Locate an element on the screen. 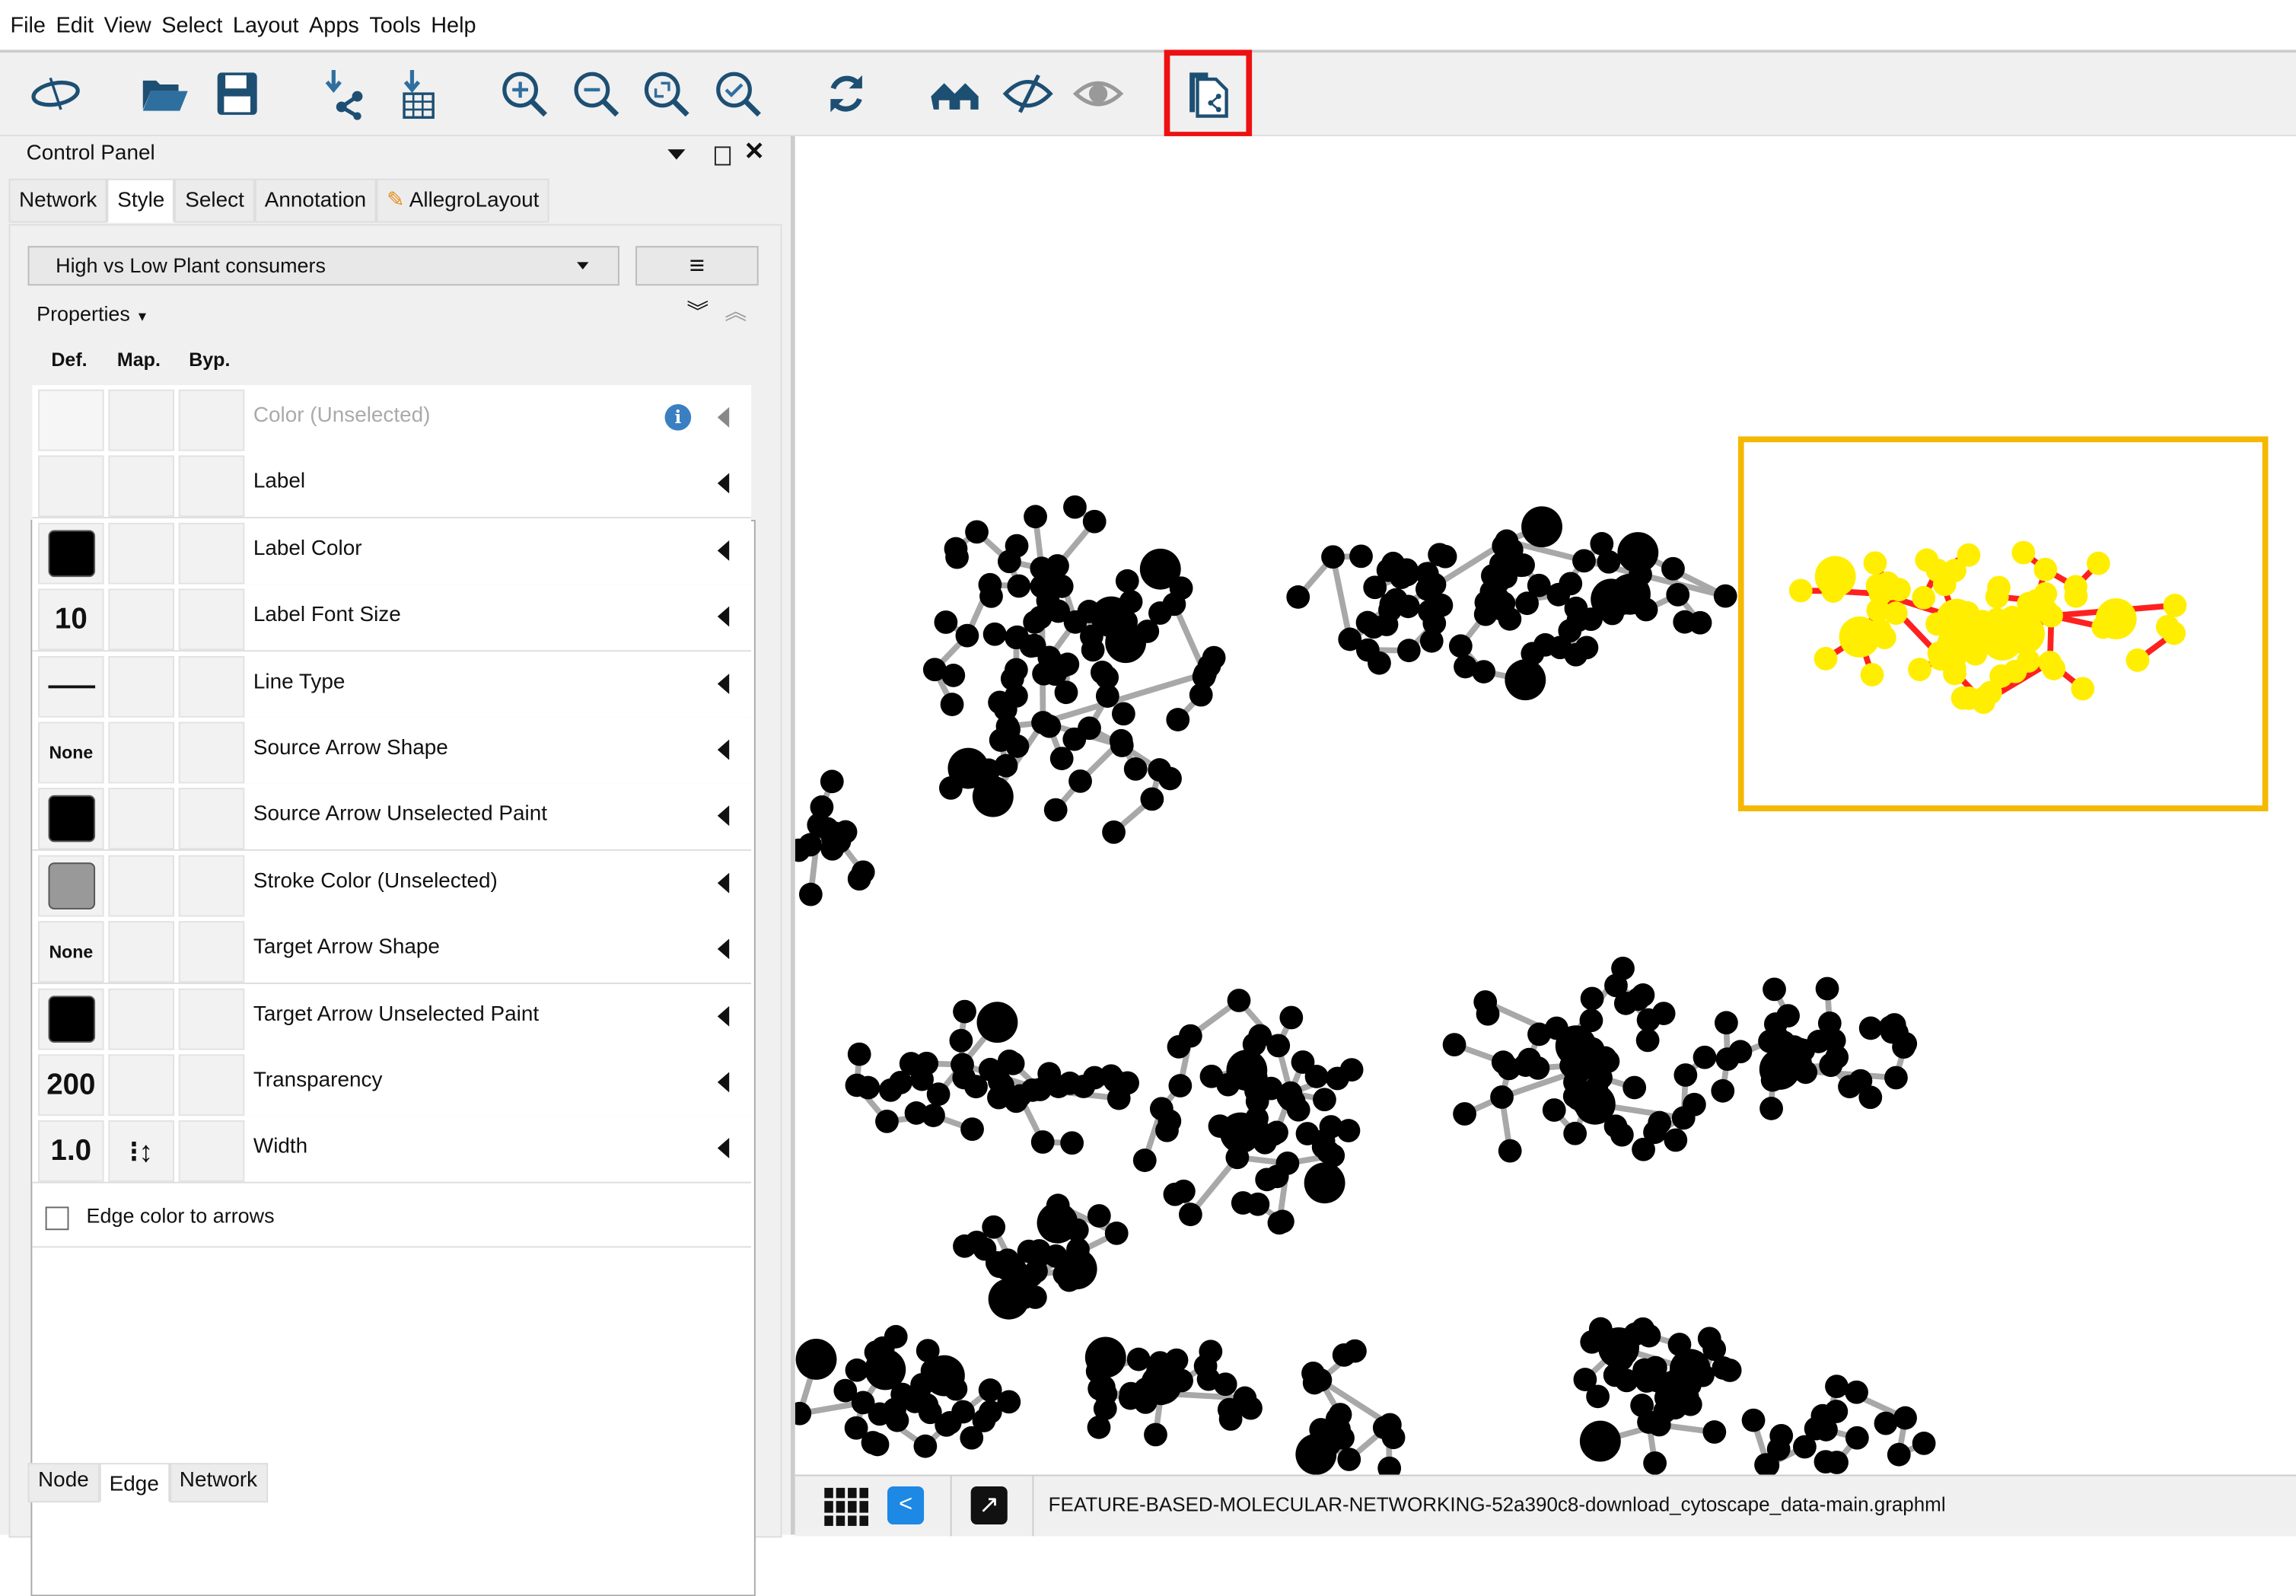  tab-style: Style is located at coordinates (141, 201).